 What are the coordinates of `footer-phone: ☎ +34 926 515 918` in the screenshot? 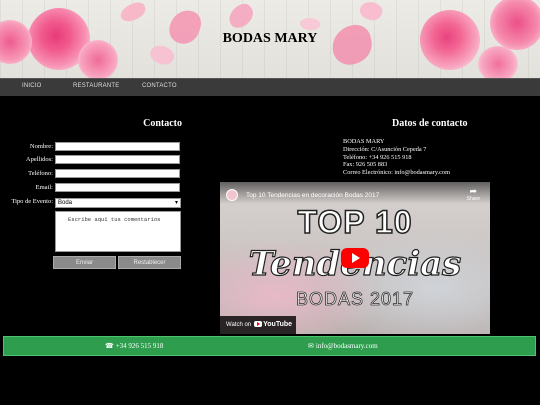 It's located at (134, 346).